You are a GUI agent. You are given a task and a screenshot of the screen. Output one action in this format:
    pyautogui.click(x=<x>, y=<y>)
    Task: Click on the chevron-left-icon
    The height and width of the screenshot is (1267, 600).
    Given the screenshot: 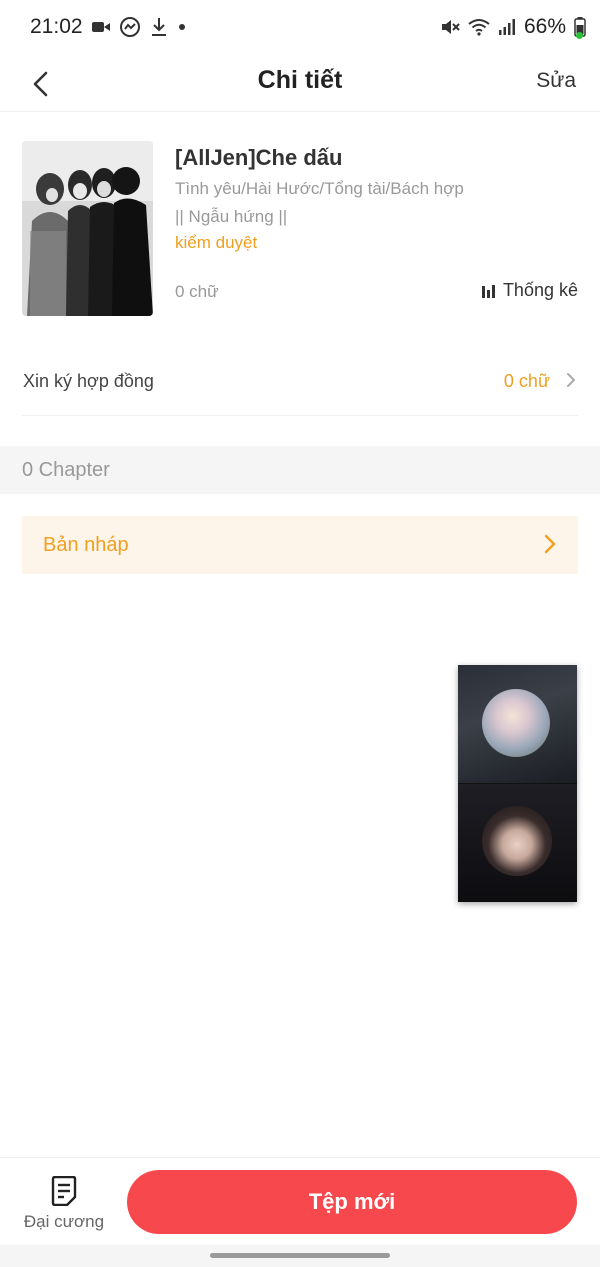 What is the action you would take?
    pyautogui.click(x=40, y=84)
    